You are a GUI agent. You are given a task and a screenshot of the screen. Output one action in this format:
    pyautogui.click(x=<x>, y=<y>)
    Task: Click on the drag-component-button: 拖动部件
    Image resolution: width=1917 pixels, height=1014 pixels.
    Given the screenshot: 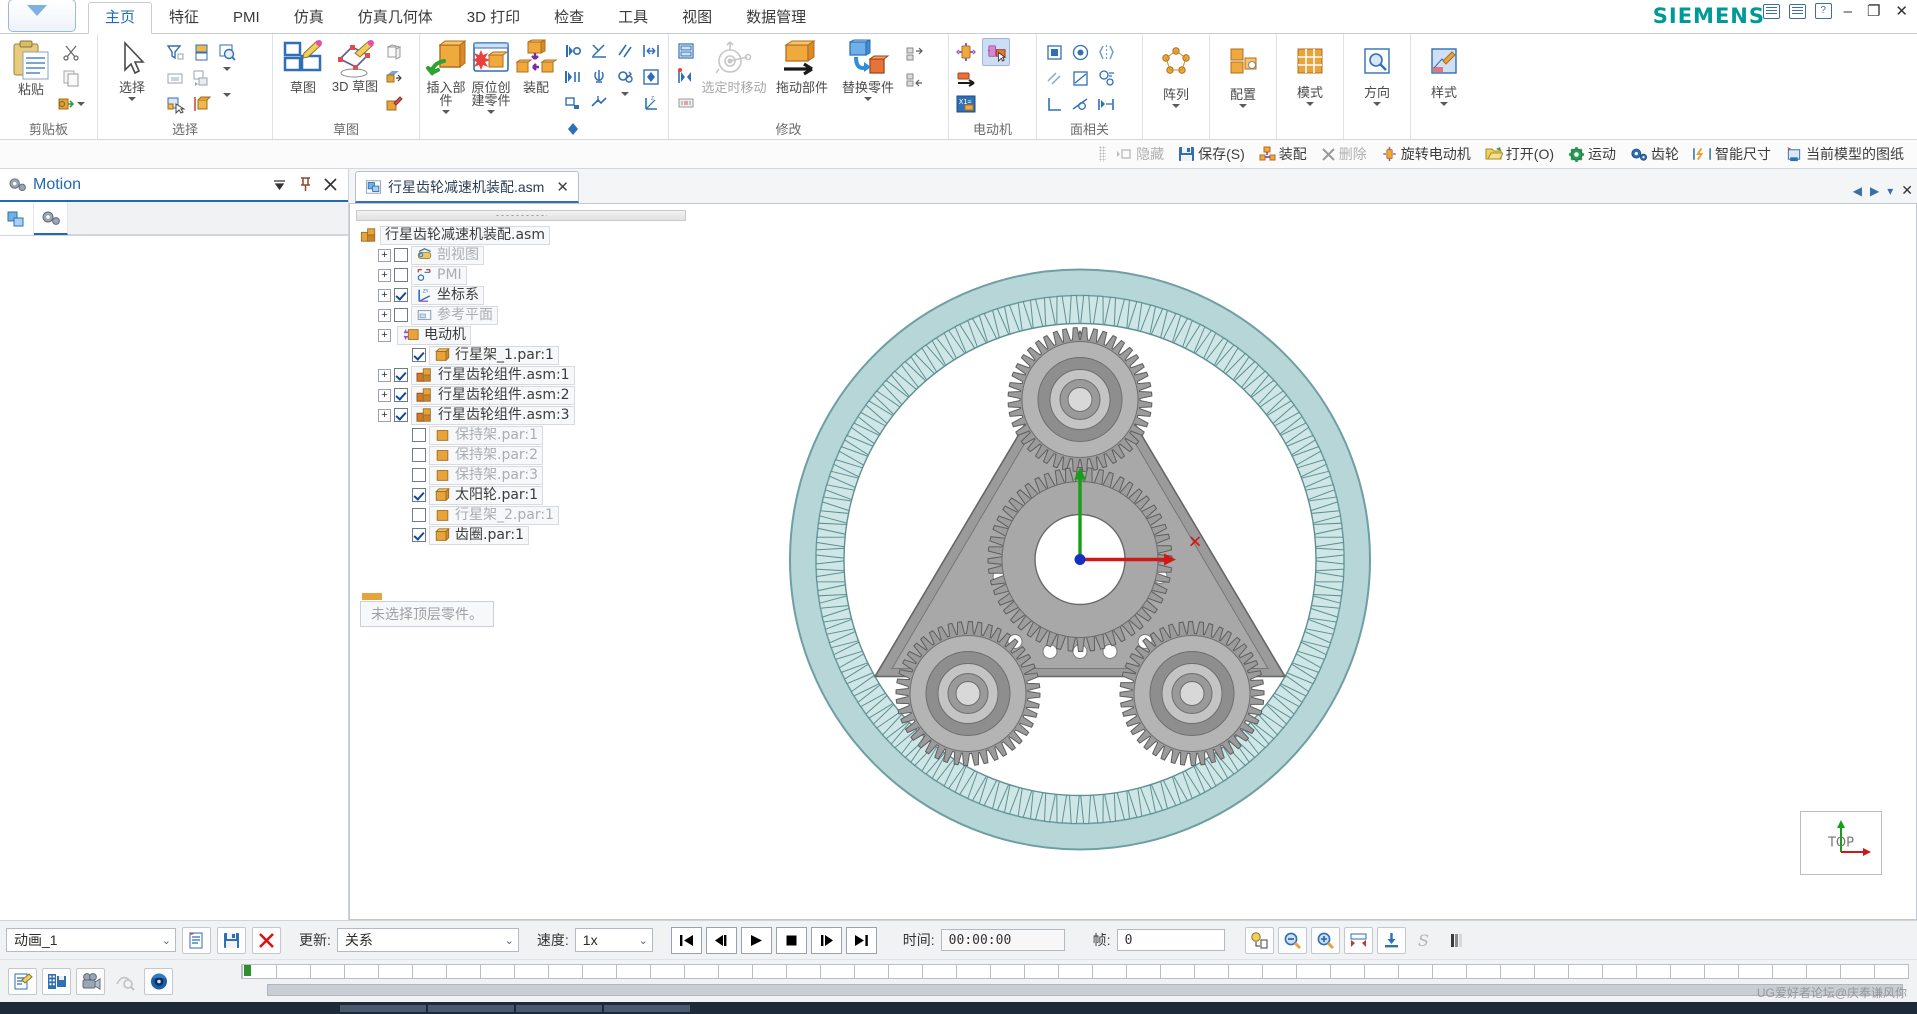 What is the action you would take?
    pyautogui.click(x=802, y=65)
    